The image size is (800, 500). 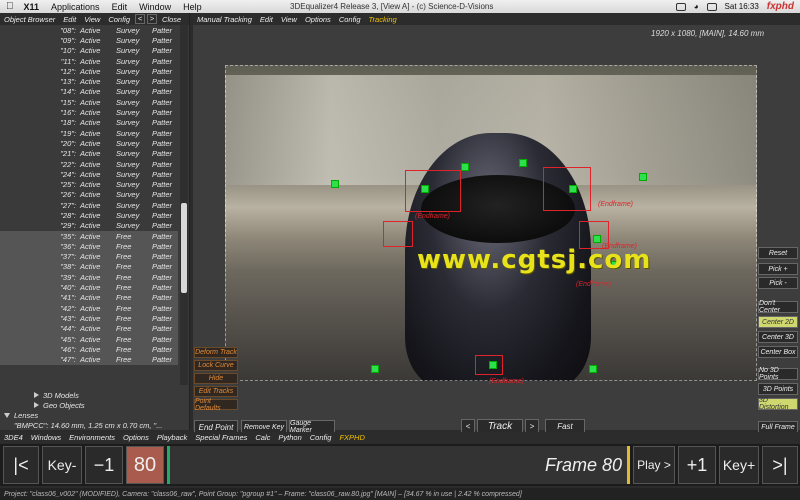 I want to click on point-defaults-button: Point Defaults, so click(x=216, y=405).